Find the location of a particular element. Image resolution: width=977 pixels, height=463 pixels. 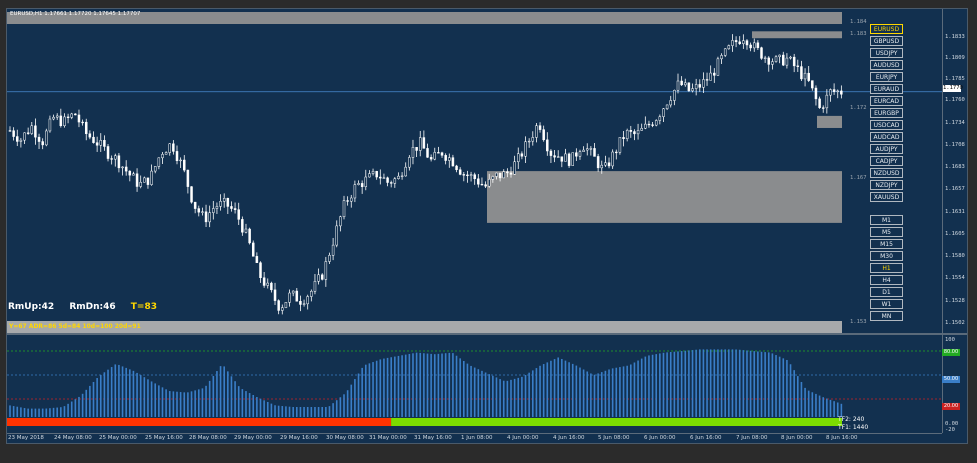

symbol-button-audjpy: AUDJPY is located at coordinates (886, 149).